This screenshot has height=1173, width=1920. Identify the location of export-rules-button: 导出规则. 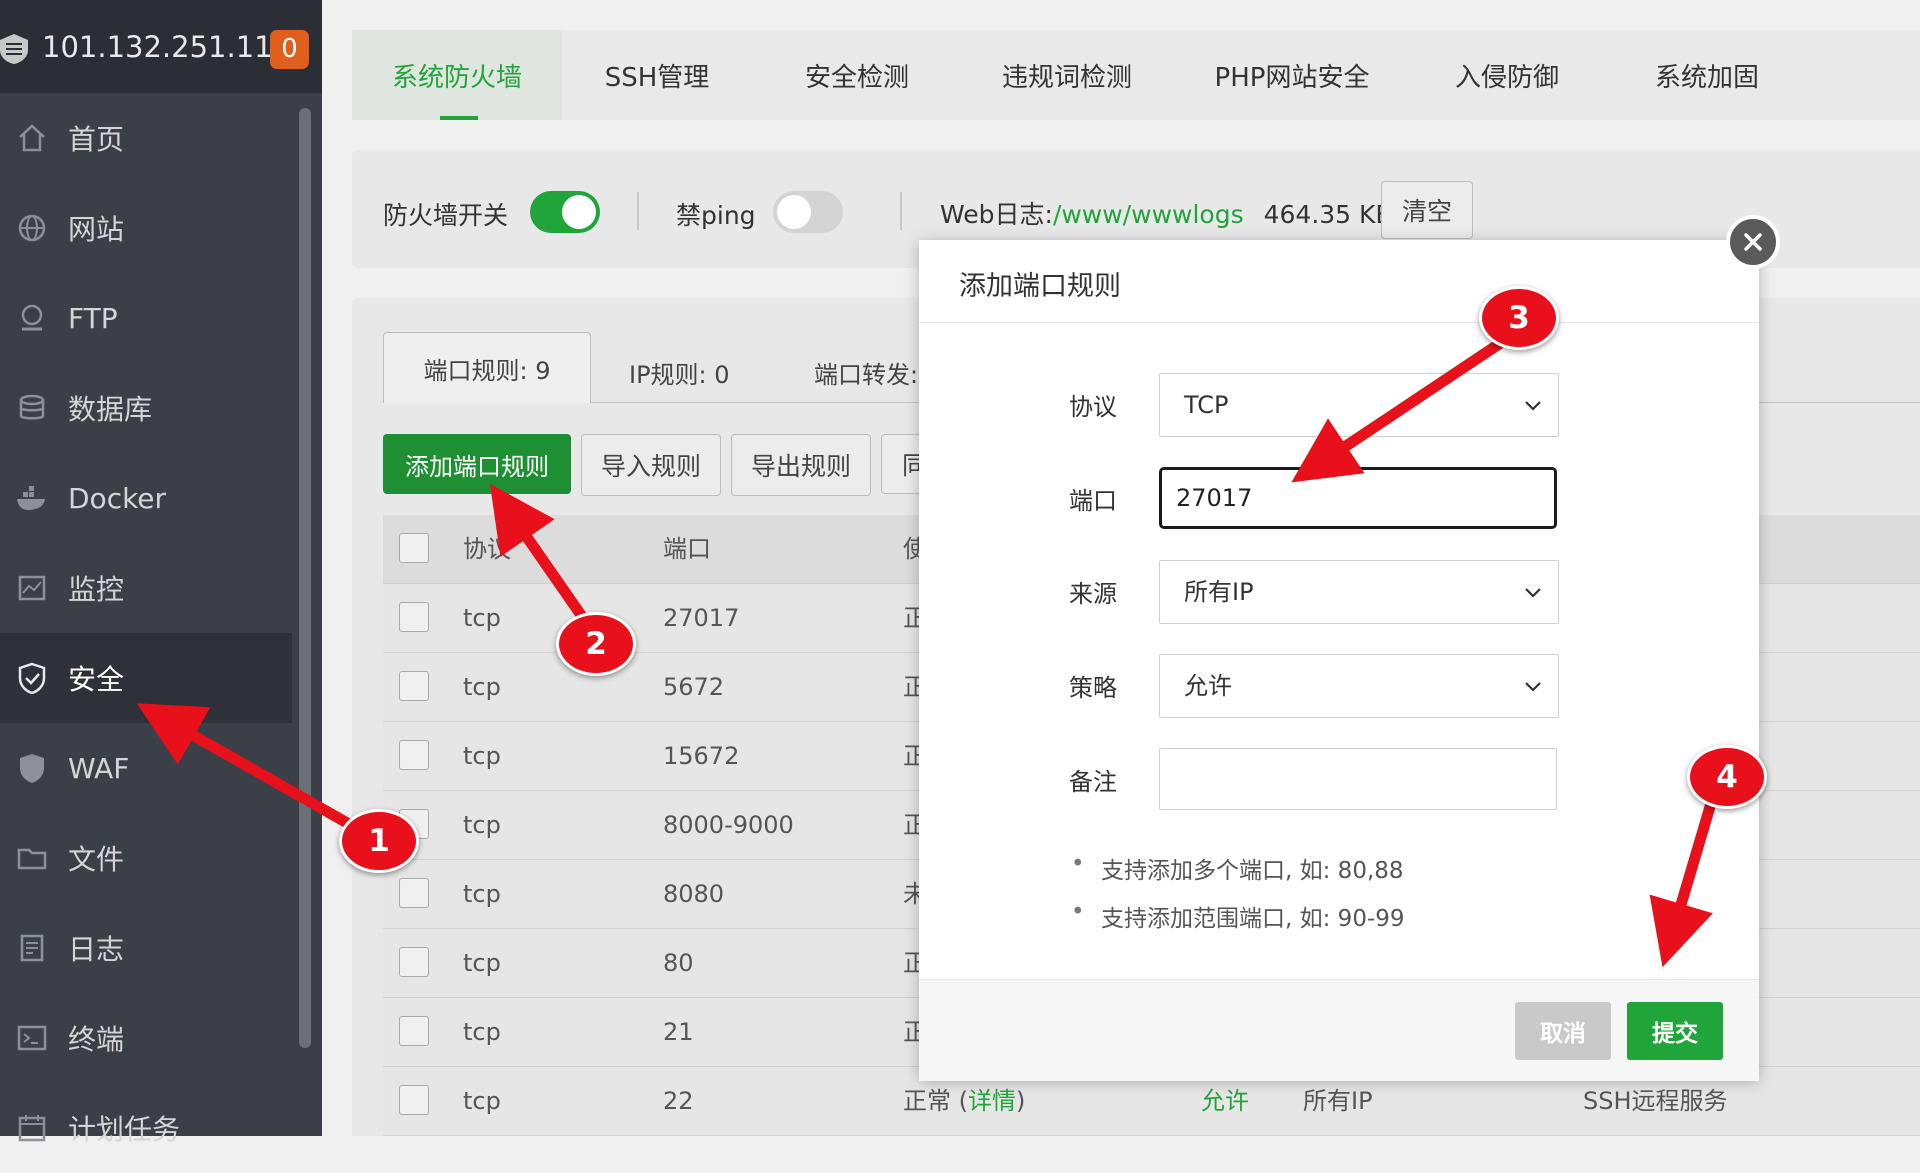
(801, 465).